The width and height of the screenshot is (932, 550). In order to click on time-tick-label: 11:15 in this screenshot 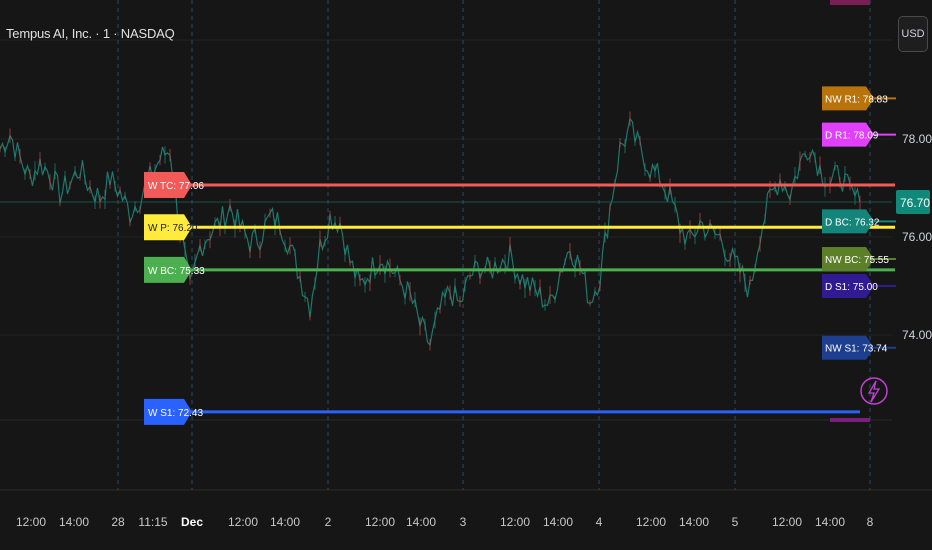, I will do `click(152, 522)`.